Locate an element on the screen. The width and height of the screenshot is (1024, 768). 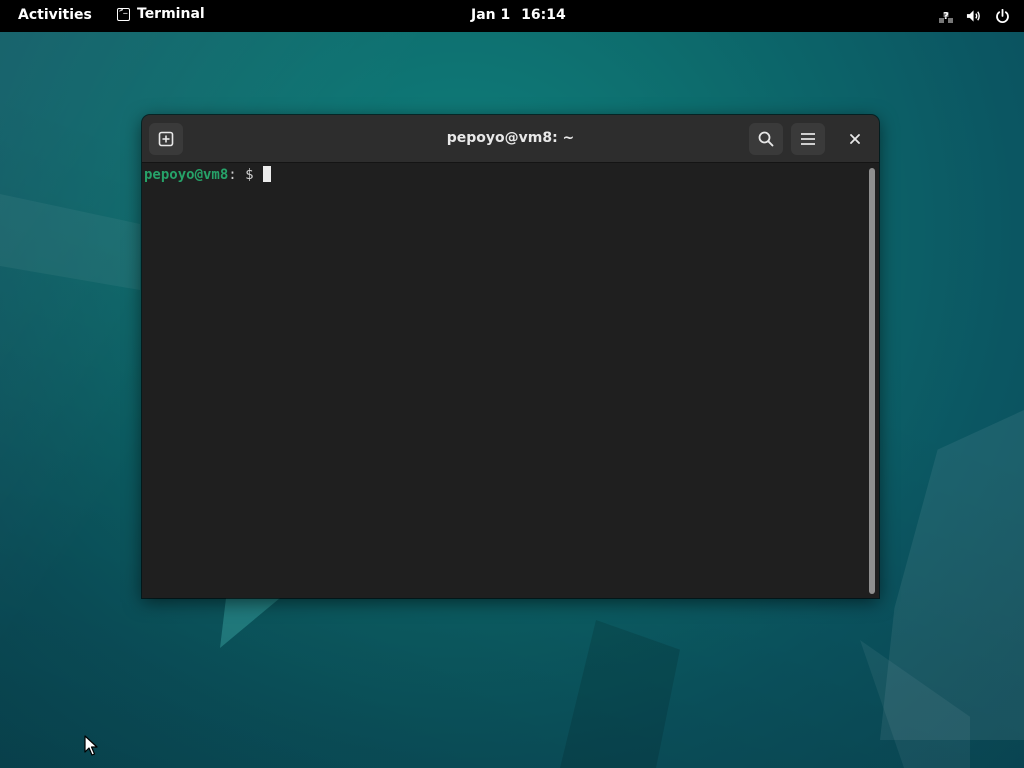
scrollbar-thumb is located at coordinates (872, 381).